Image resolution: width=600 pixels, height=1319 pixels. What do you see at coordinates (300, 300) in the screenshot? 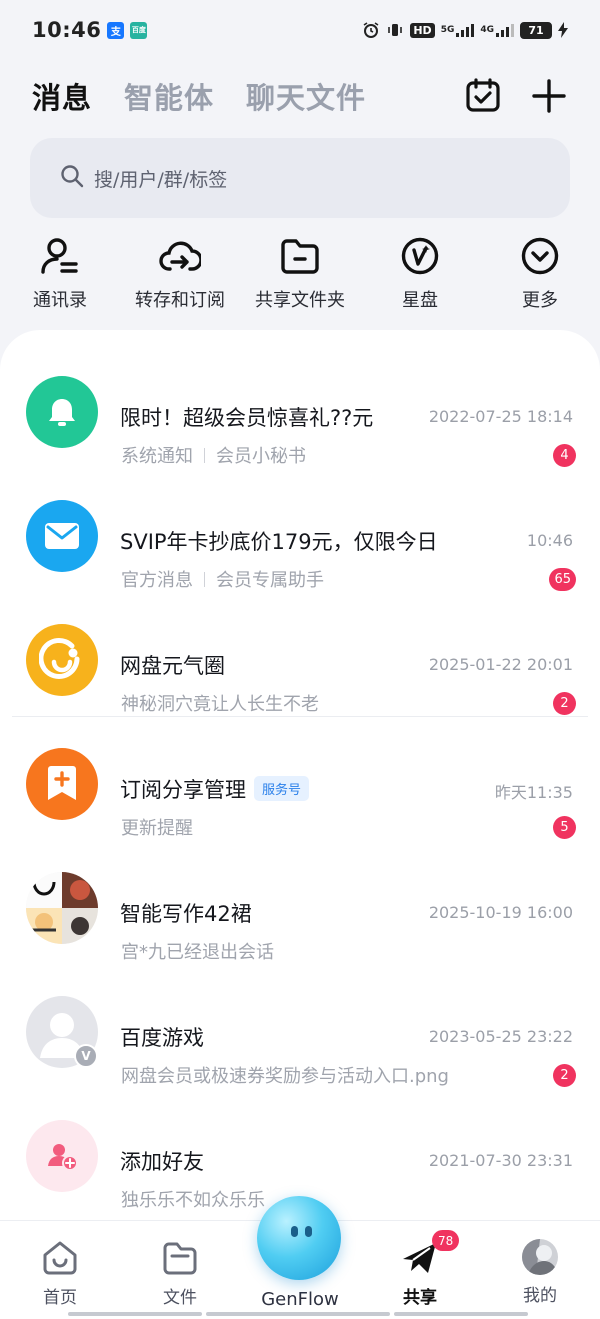
I see `quick-action-label: 共享文件夹` at bounding box center [300, 300].